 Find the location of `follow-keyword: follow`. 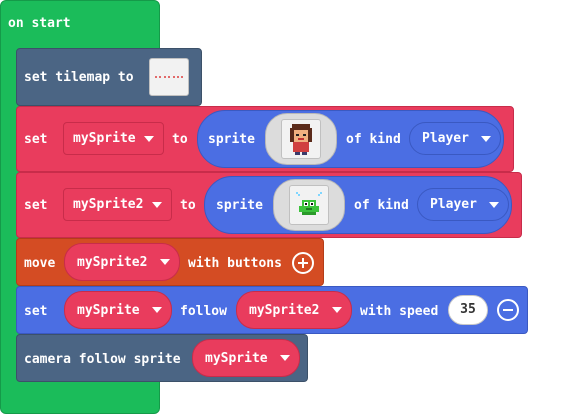

follow-keyword: follow is located at coordinates (203, 311).